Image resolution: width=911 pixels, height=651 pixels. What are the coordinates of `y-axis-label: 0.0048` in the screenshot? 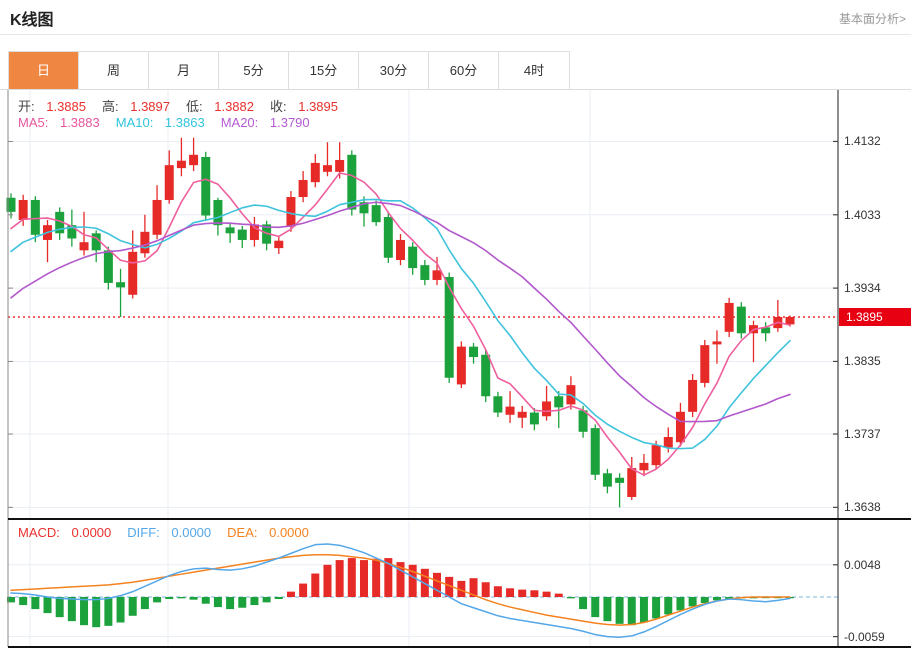 It's located at (862, 564).